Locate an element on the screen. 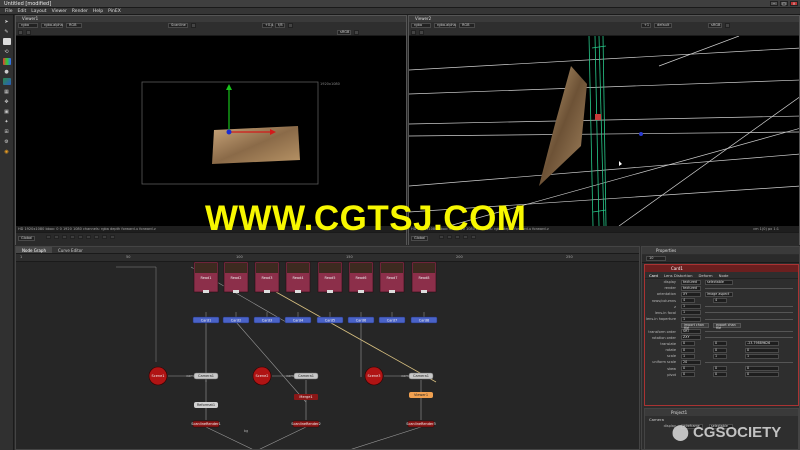 This screenshot has height=450, width=800. property-value-field: -23.79889626 is located at coordinates (762, 344).